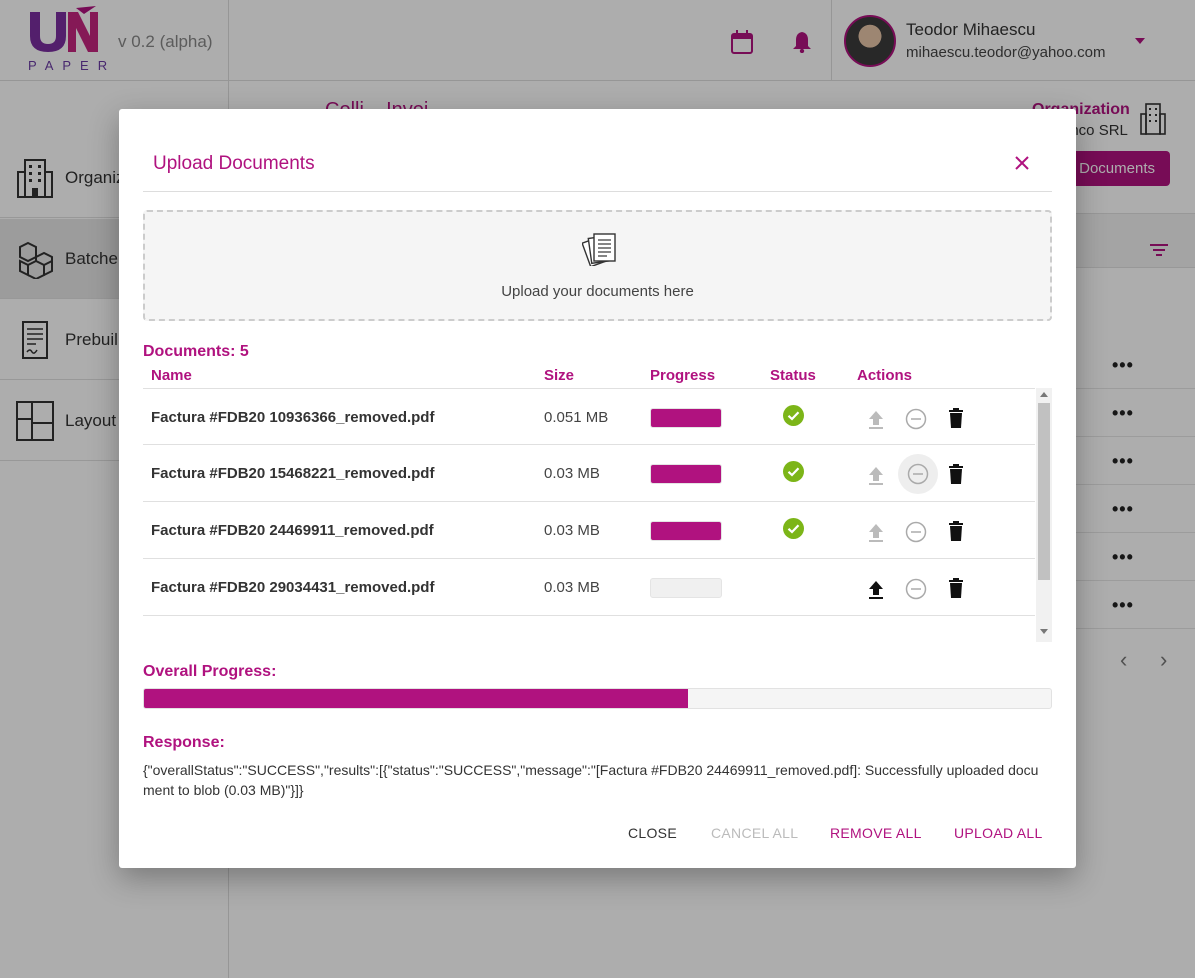 This screenshot has width=1195, height=978. What do you see at coordinates (1044, 631) in the screenshot?
I see `scroll-down-arrow` at bounding box center [1044, 631].